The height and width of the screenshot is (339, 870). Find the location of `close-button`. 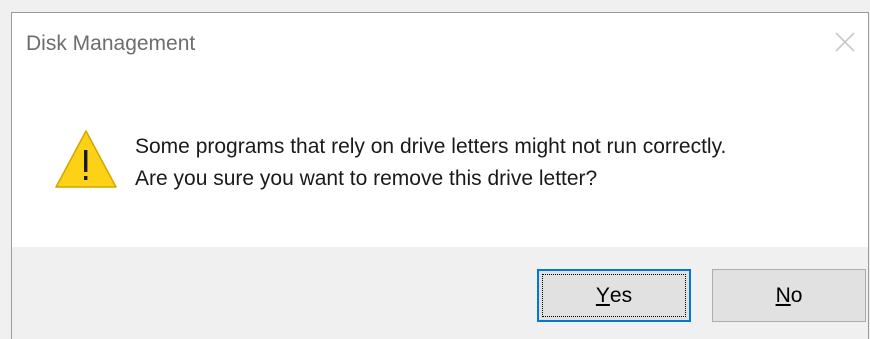

close-button is located at coordinates (845, 42).